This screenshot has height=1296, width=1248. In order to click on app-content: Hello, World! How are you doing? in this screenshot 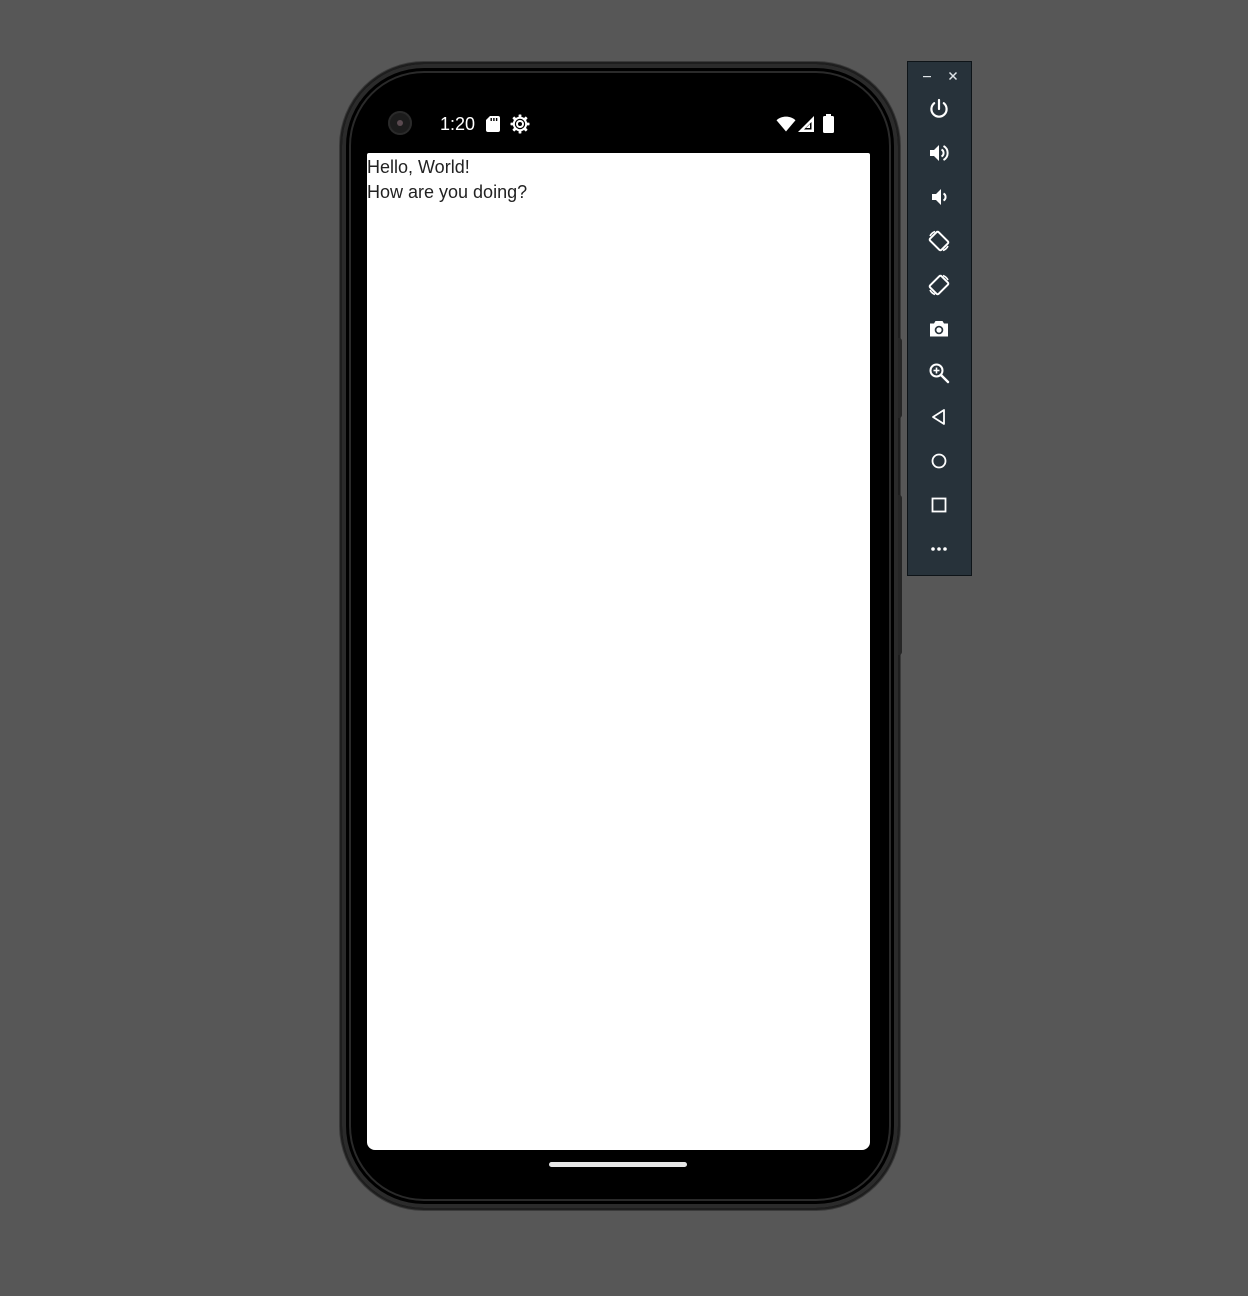, I will do `click(447, 180)`.